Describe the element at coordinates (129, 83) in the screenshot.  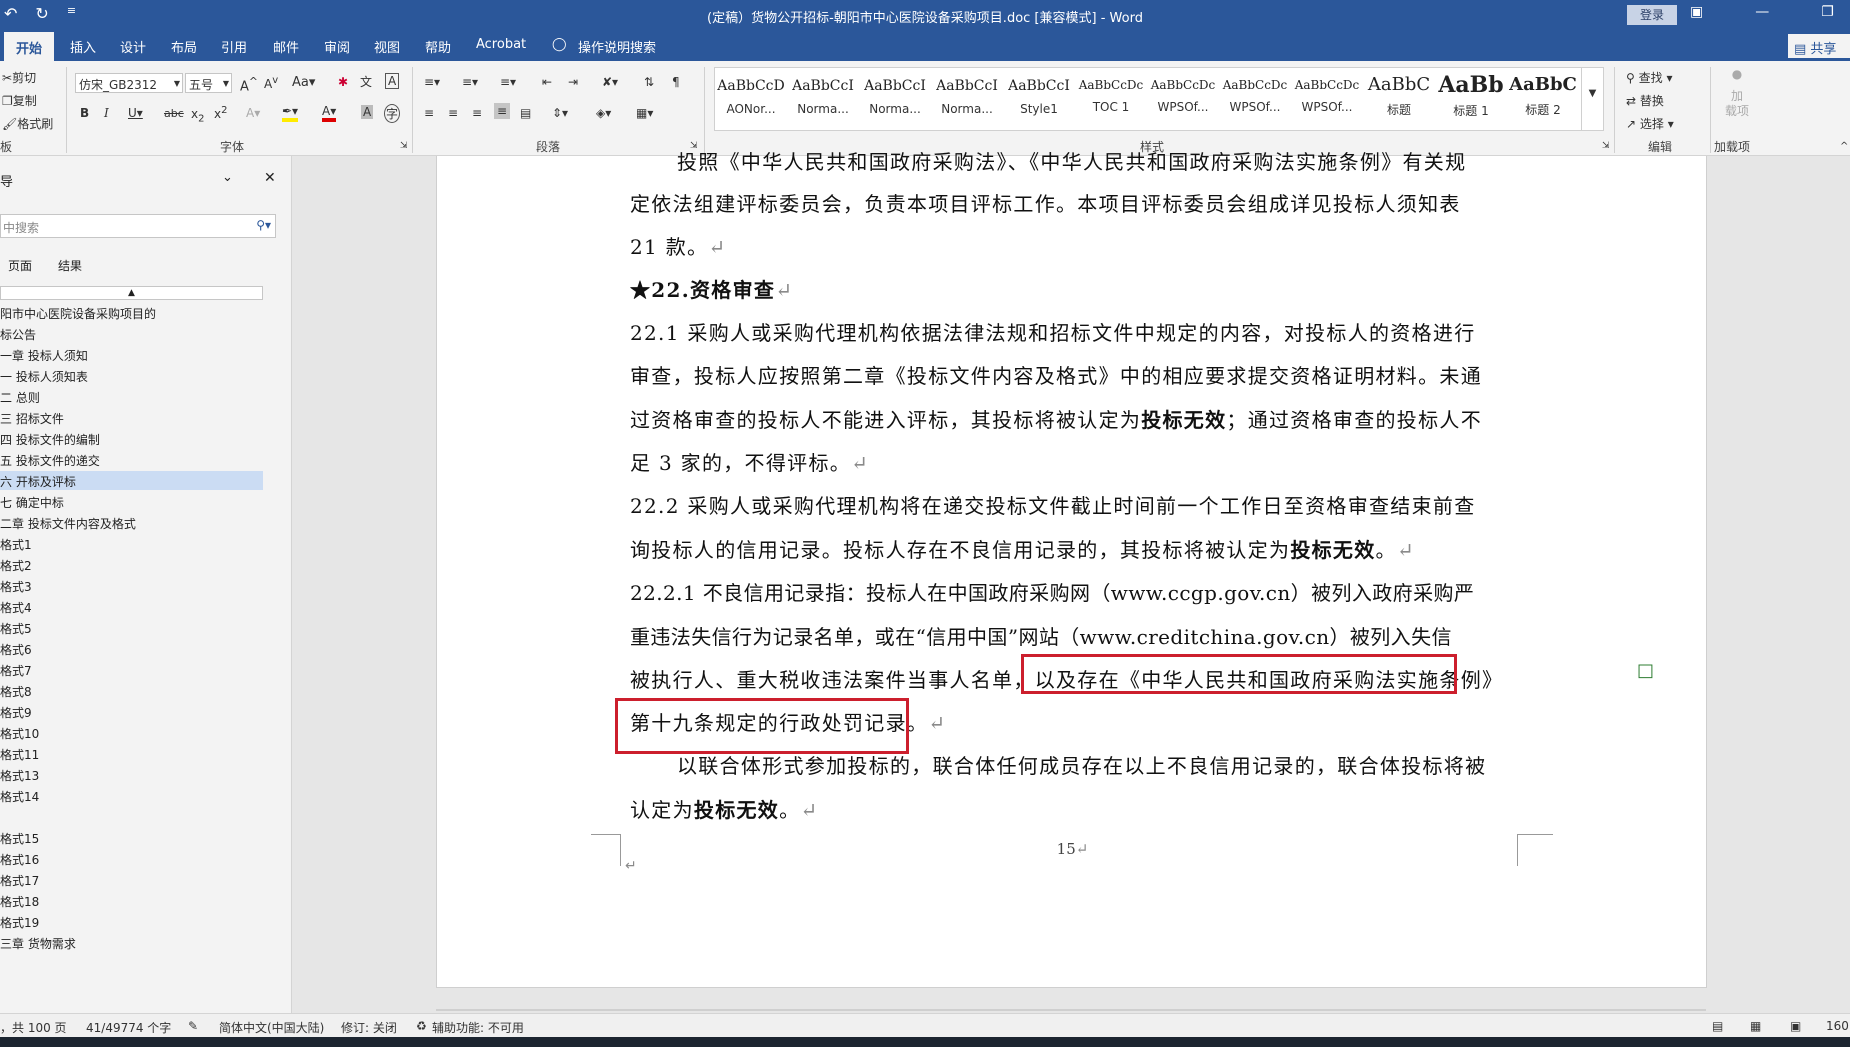
I see `font-name-select: 仿宋_GB2312 ▼` at that location.